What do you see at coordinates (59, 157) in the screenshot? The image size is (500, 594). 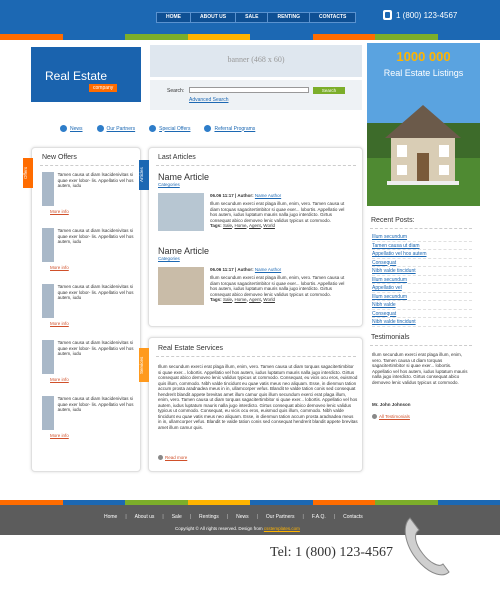 I see `offers-title: New Offers` at bounding box center [59, 157].